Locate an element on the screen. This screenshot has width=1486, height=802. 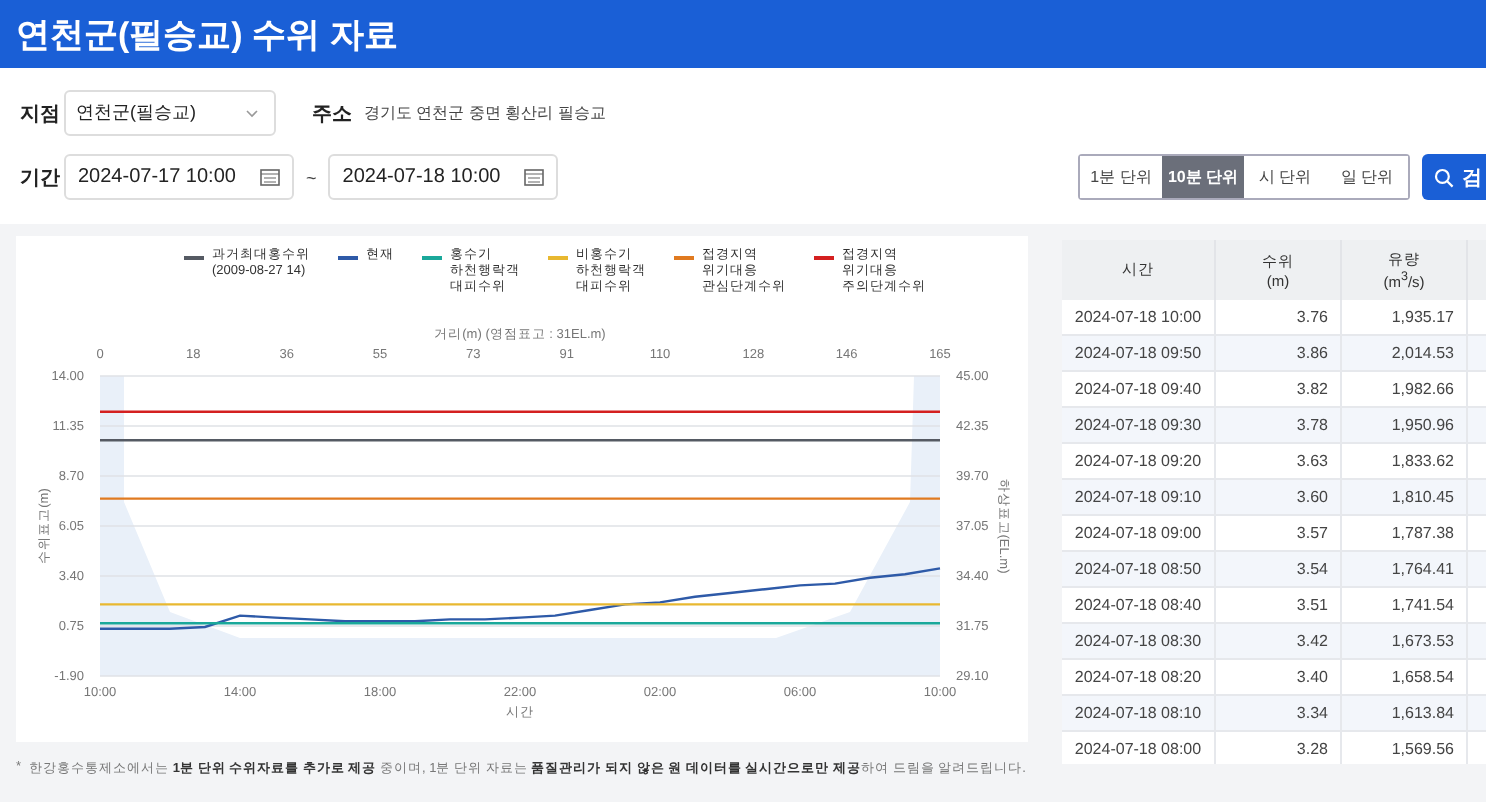
table-cell: 2024-07-18 08:30 is located at coordinates (1138, 641).